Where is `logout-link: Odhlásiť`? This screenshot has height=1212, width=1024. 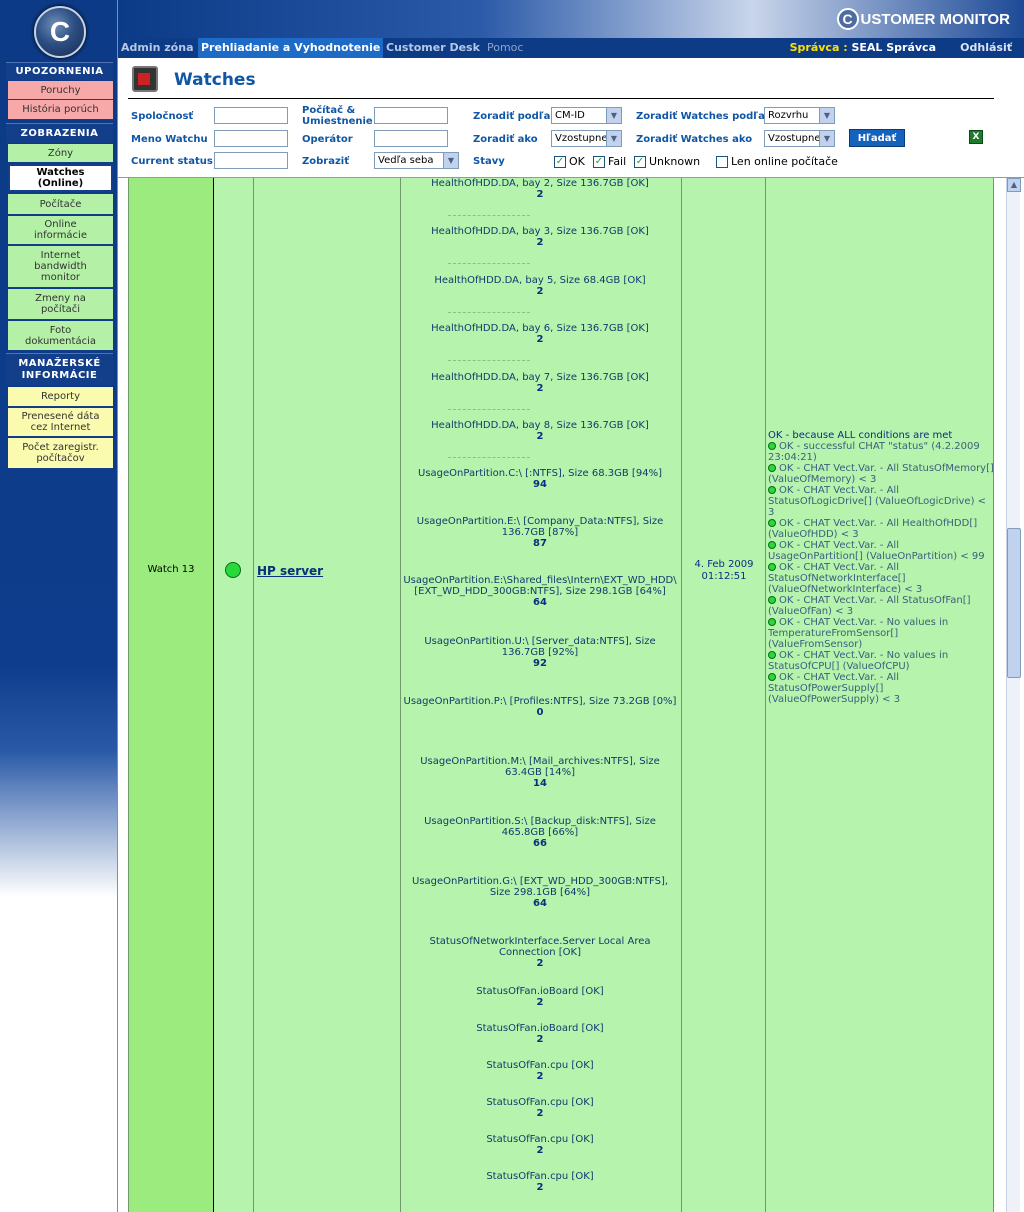
logout-link: Odhlásiť is located at coordinates (986, 48).